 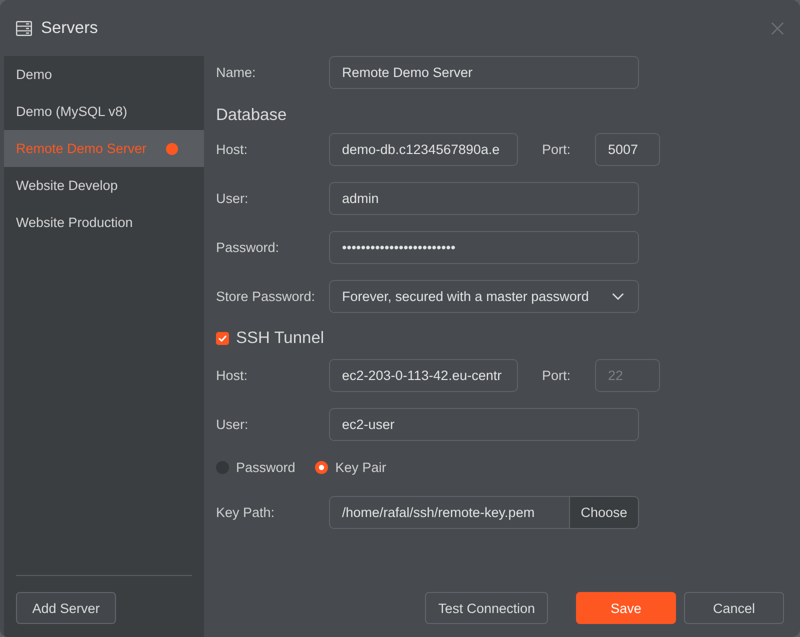 What do you see at coordinates (484, 72) in the screenshot?
I see `name-field: Remote Demo Server` at bounding box center [484, 72].